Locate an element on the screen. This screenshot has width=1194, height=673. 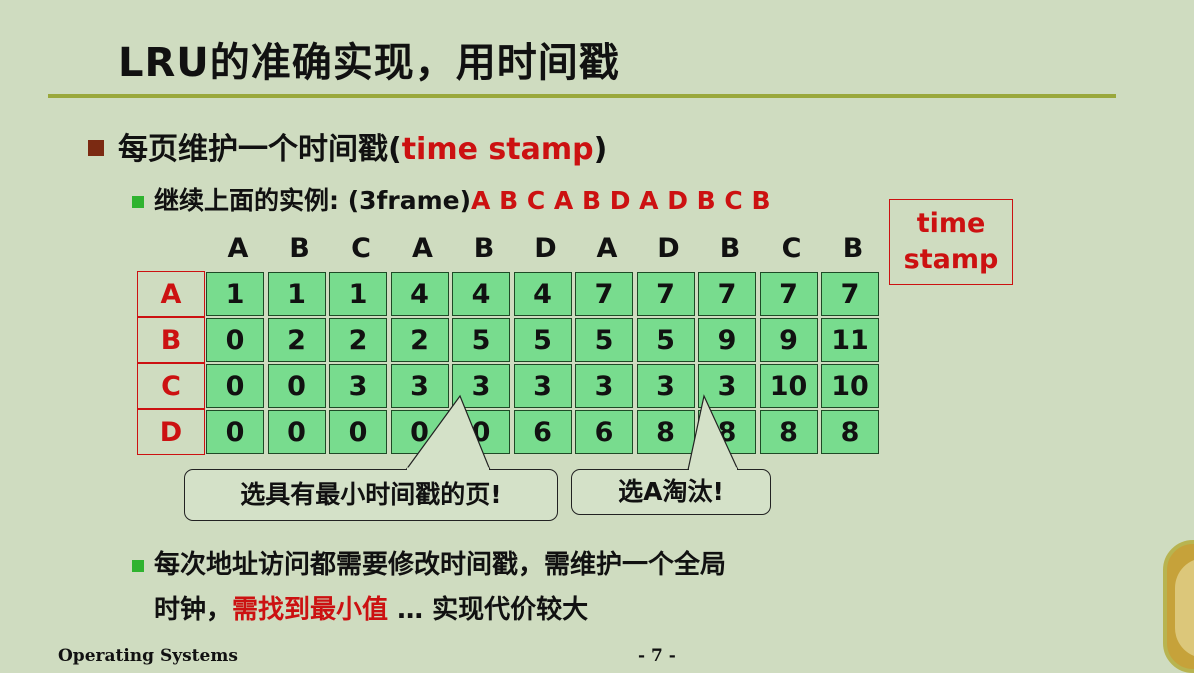
bullet3-line2-prefix: 时钟， is located at coordinates (193, 610).